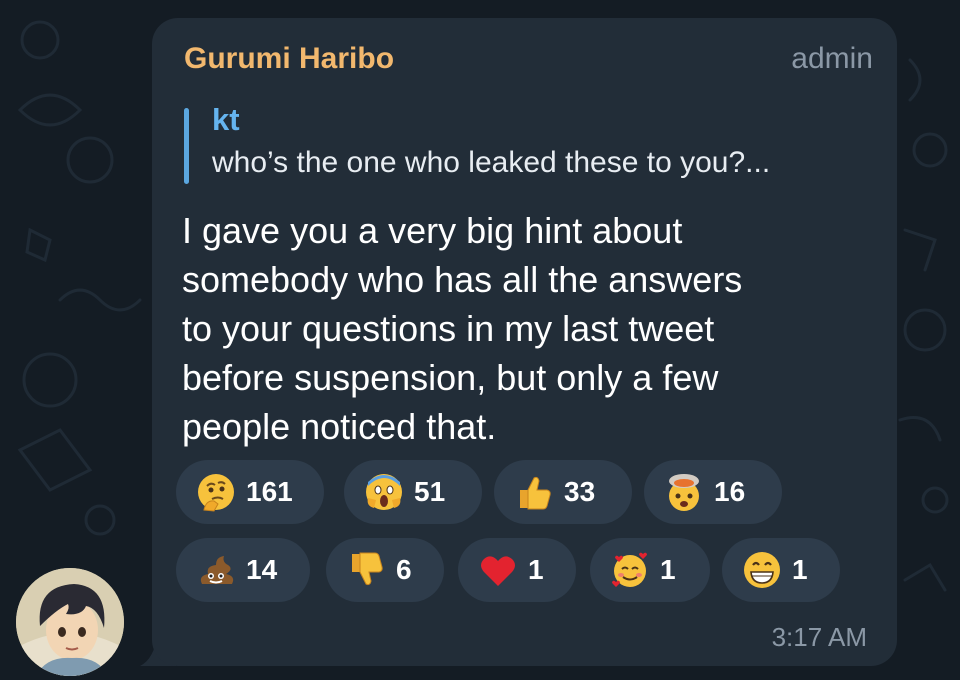  What do you see at coordinates (762, 570) in the screenshot?
I see `beaming-face-icon` at bounding box center [762, 570].